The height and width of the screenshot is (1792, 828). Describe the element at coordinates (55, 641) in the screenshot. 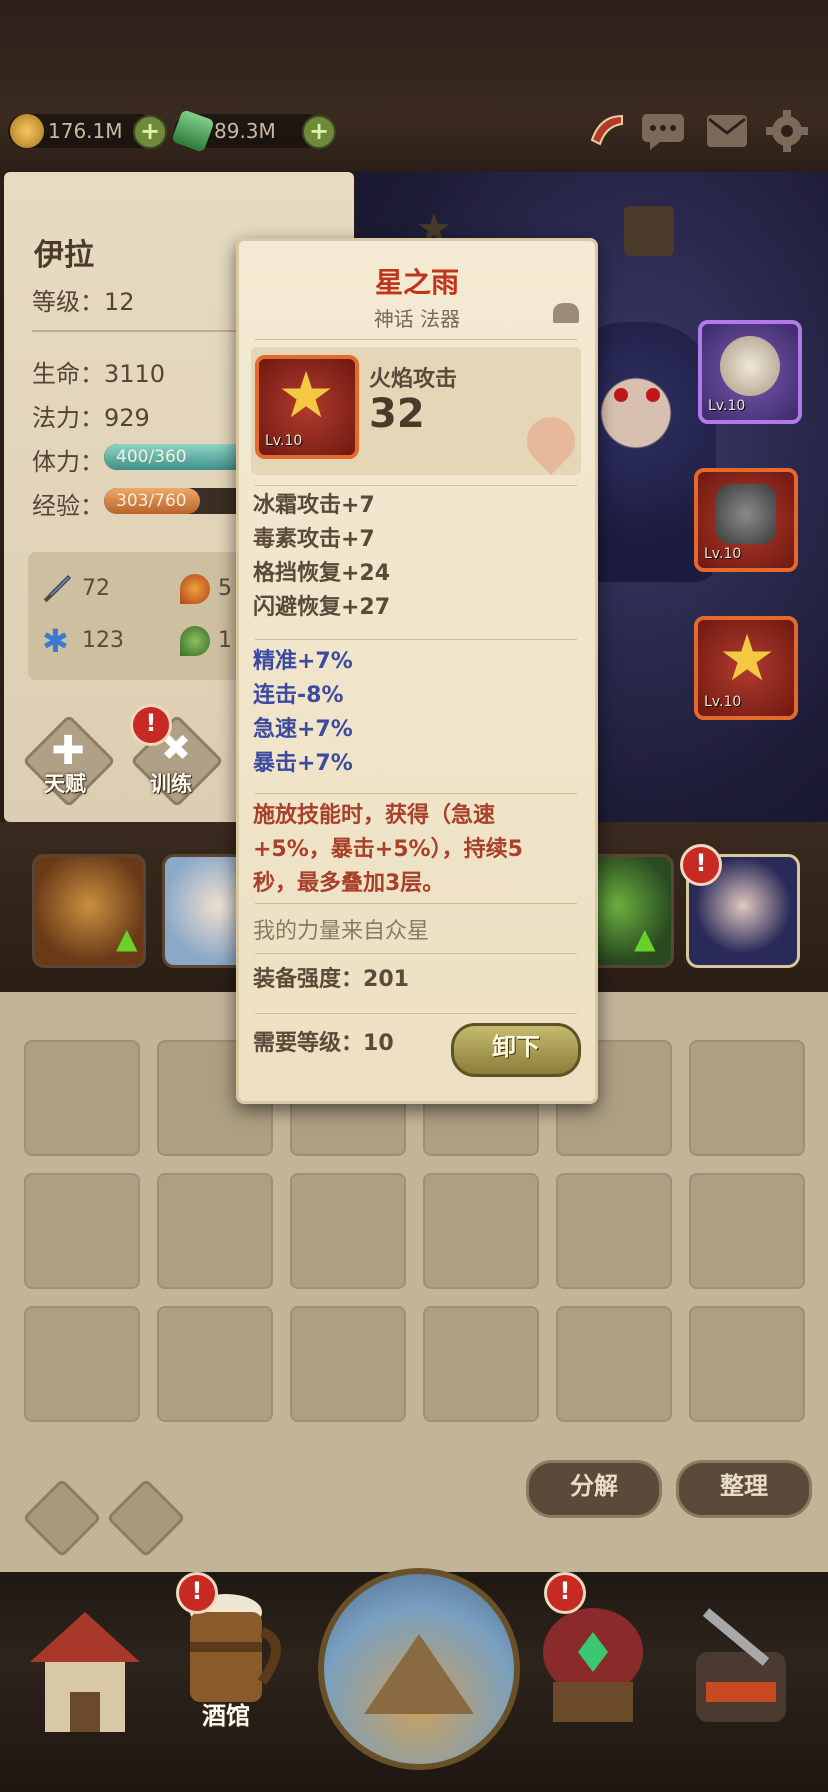

I see `frost-icon: ✱` at that location.